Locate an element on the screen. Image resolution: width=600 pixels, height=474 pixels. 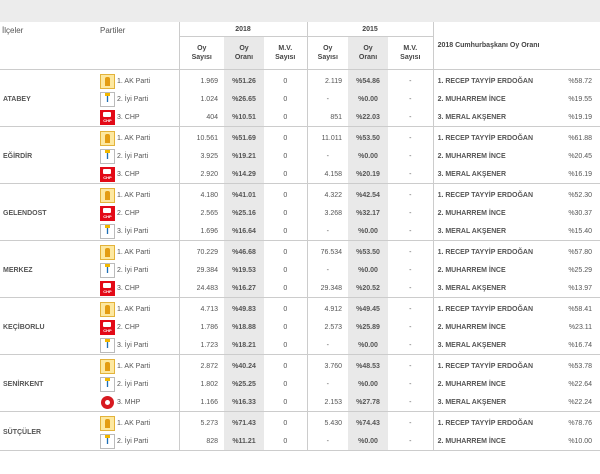
vote-rate-2018: %11.21 is located at coordinates (244, 441).